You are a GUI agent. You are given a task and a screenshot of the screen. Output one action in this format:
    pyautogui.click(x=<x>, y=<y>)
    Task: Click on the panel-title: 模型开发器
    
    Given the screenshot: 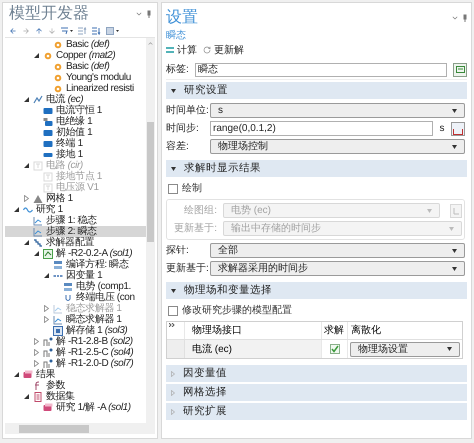 What is the action you would take?
    pyautogui.click(x=49, y=14)
    